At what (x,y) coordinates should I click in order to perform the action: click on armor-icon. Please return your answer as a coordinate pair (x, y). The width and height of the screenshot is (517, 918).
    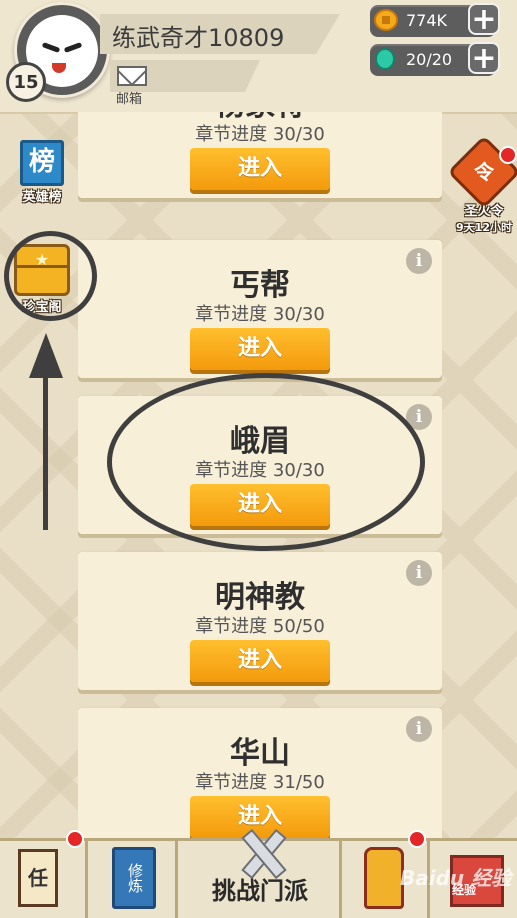
    Looking at the image, I should click on (384, 878).